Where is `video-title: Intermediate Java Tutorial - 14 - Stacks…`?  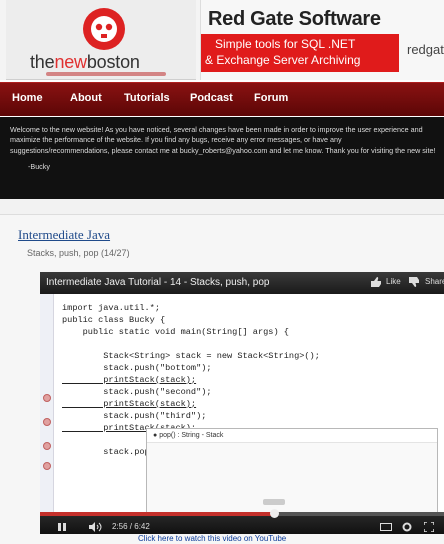 video-title: Intermediate Java Tutorial - 14 - Stacks… is located at coordinates (157, 282).